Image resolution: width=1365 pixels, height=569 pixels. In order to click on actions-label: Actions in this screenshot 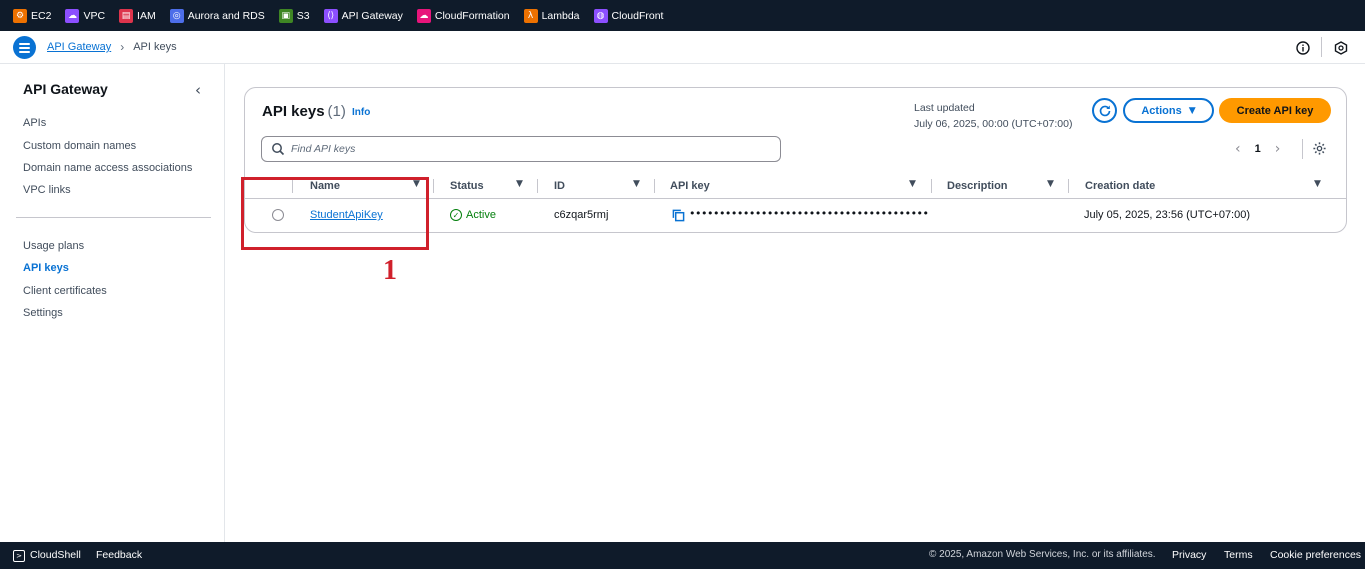, I will do `click(1161, 110)`.